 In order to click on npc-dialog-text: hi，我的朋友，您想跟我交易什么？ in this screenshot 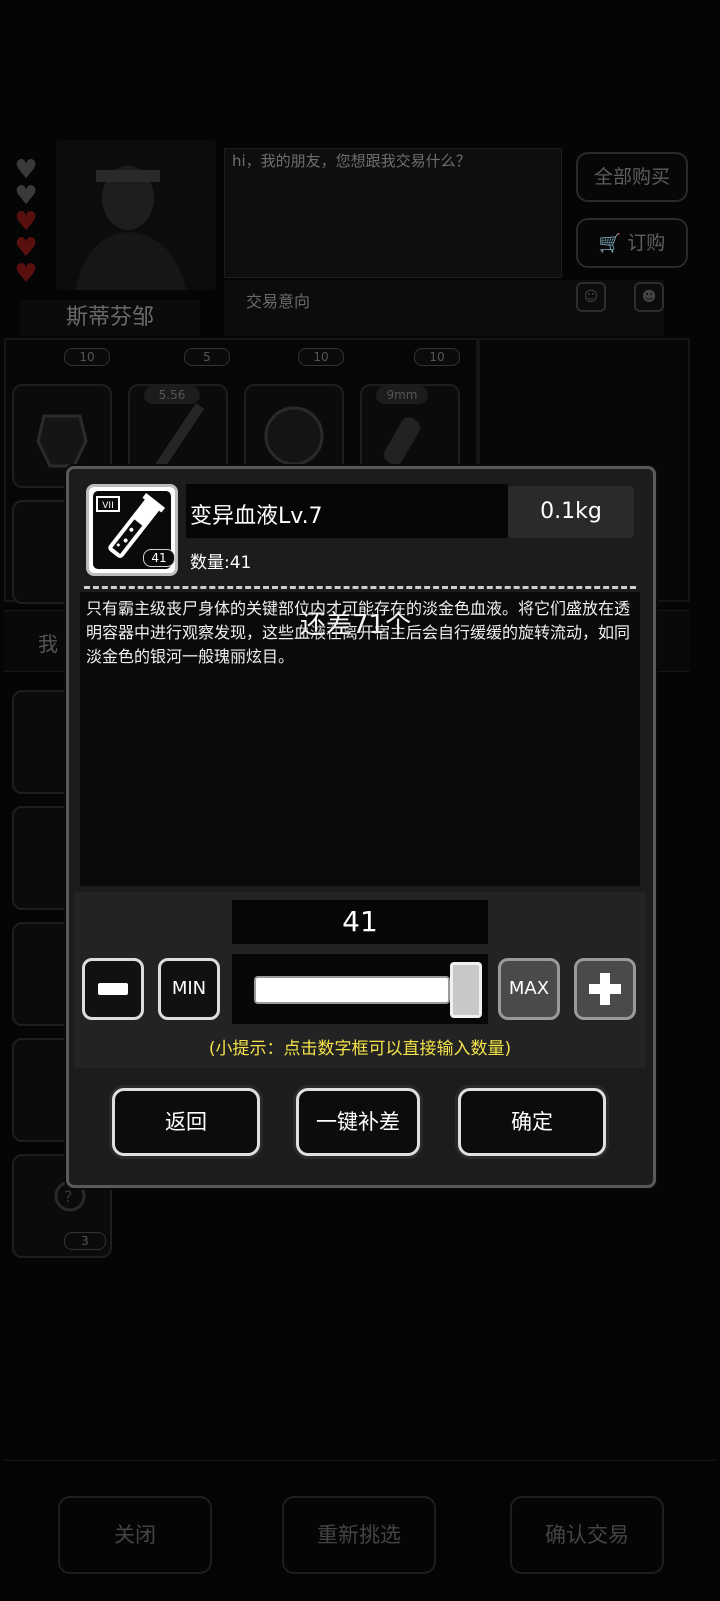, I will do `click(351, 161)`.